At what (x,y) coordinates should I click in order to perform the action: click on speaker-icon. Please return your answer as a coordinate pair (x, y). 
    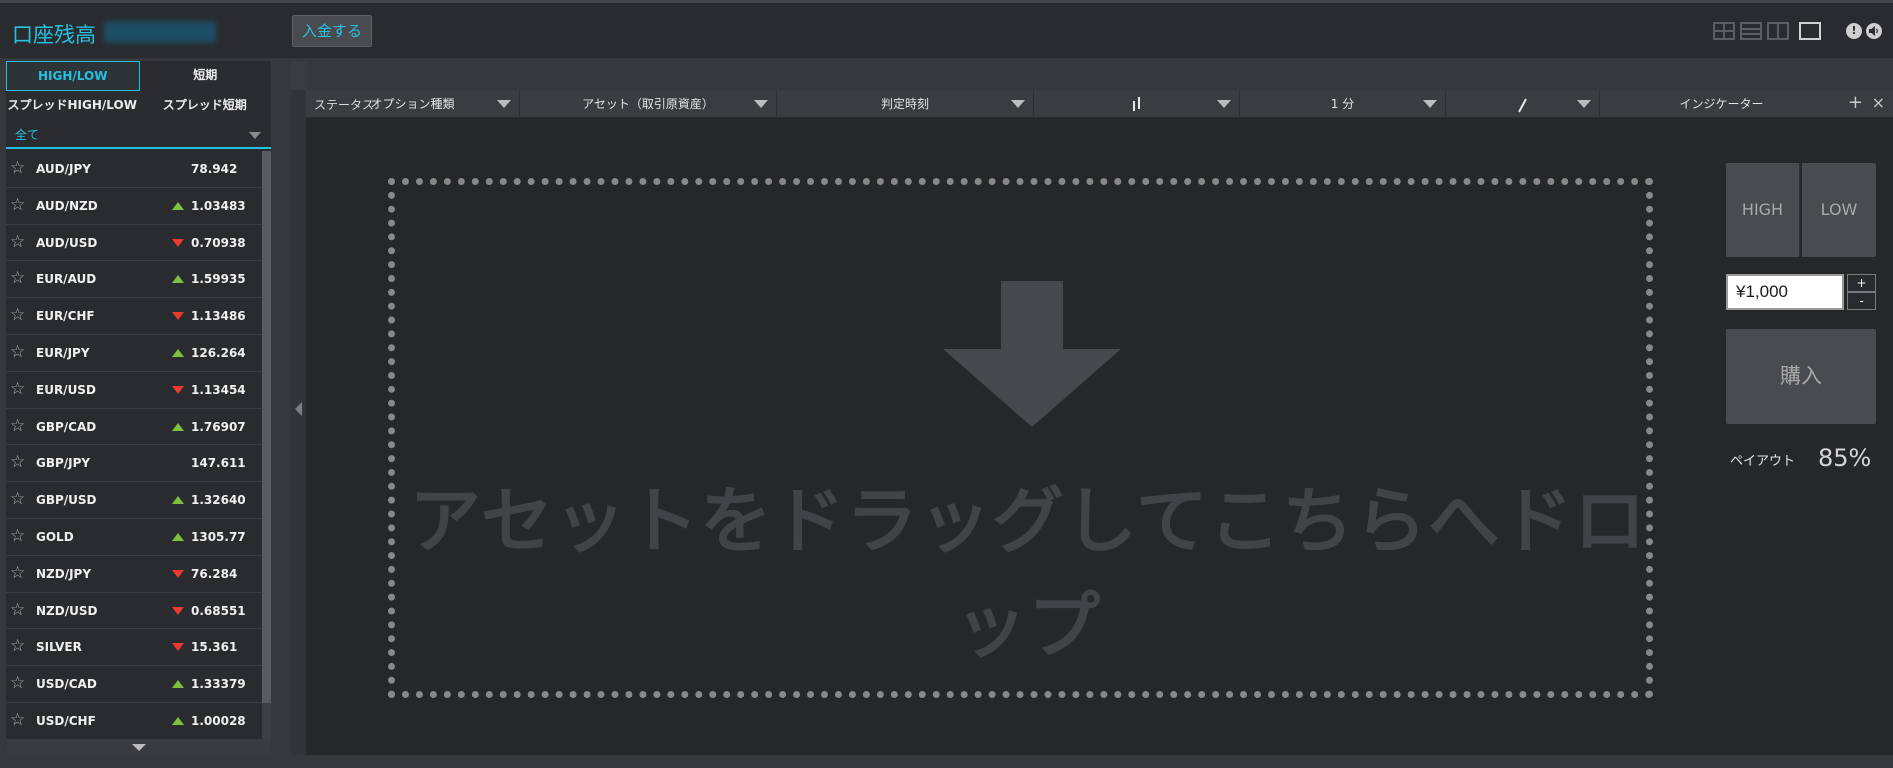
    Looking at the image, I should click on (1874, 31).